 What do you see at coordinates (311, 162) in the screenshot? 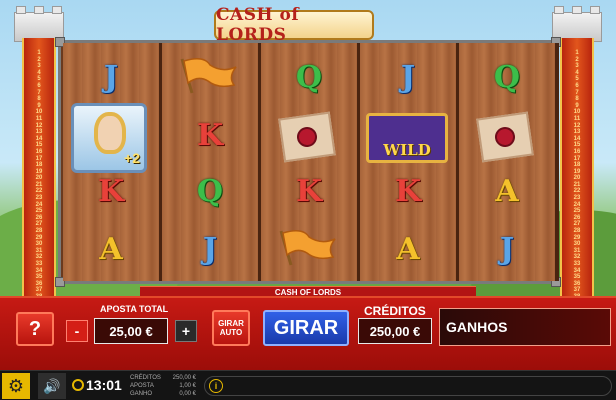
I see `reel-3: QK` at bounding box center [311, 162].